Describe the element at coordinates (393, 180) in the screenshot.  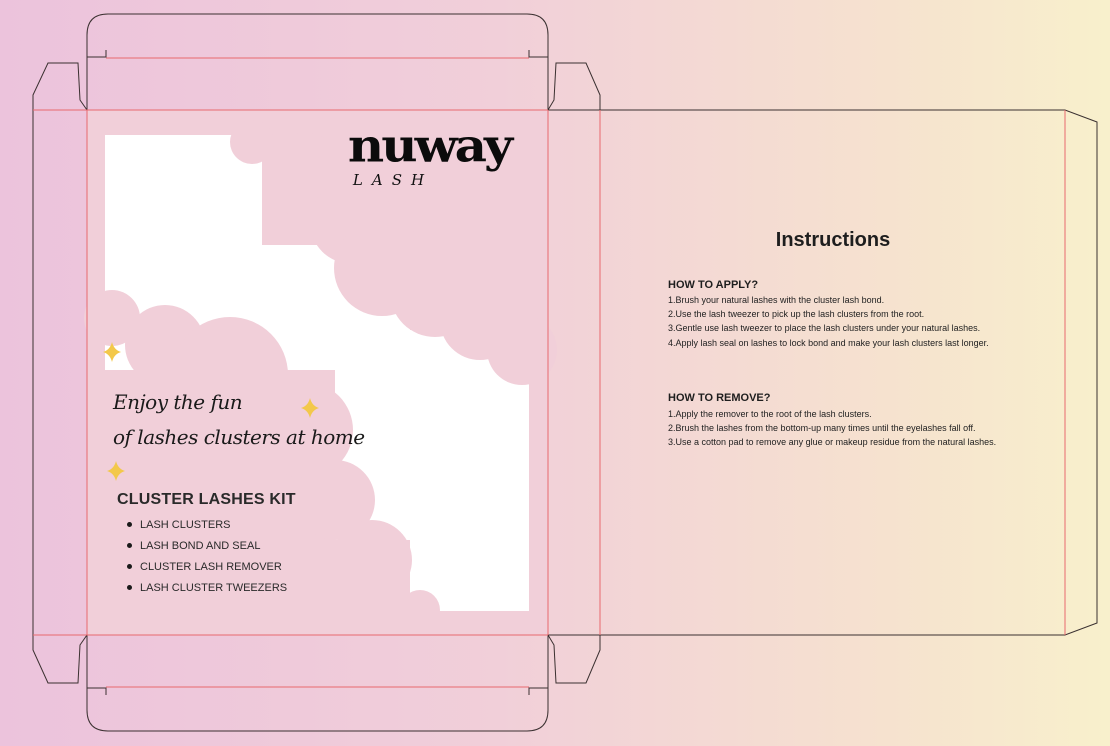
I see `brand-subtitle: LASH` at that location.